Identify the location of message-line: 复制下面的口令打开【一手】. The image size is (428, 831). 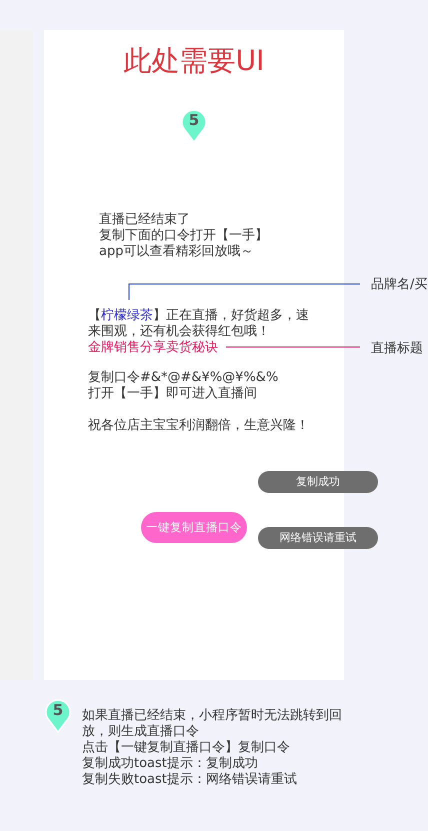
(184, 236).